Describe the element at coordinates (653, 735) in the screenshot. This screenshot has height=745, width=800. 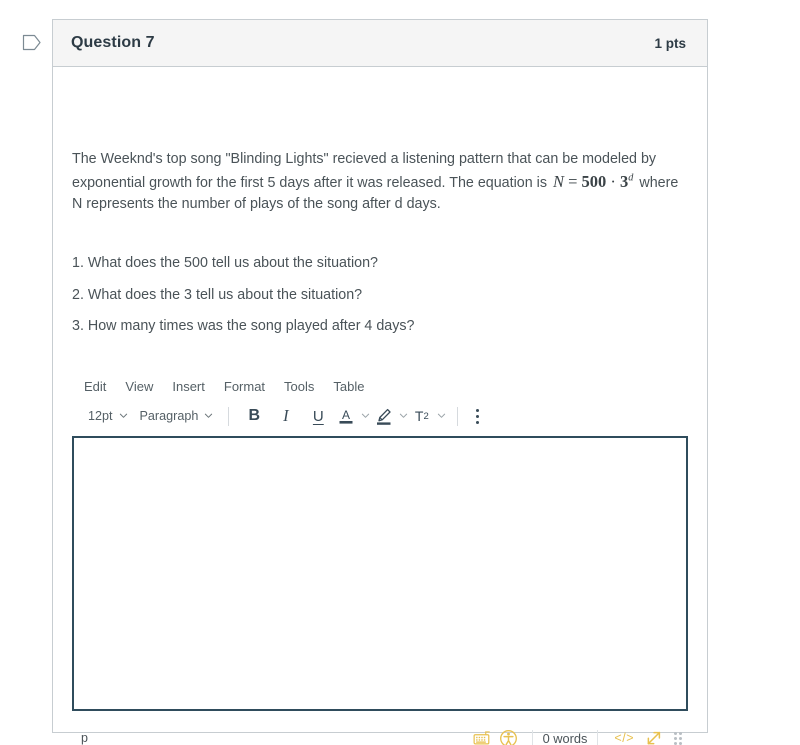
I see `resize-diagonal-icon` at that location.